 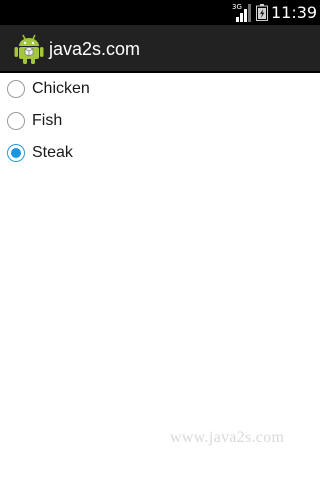 What do you see at coordinates (242, 12) in the screenshot?
I see `signal-3g-icon: 3G` at bounding box center [242, 12].